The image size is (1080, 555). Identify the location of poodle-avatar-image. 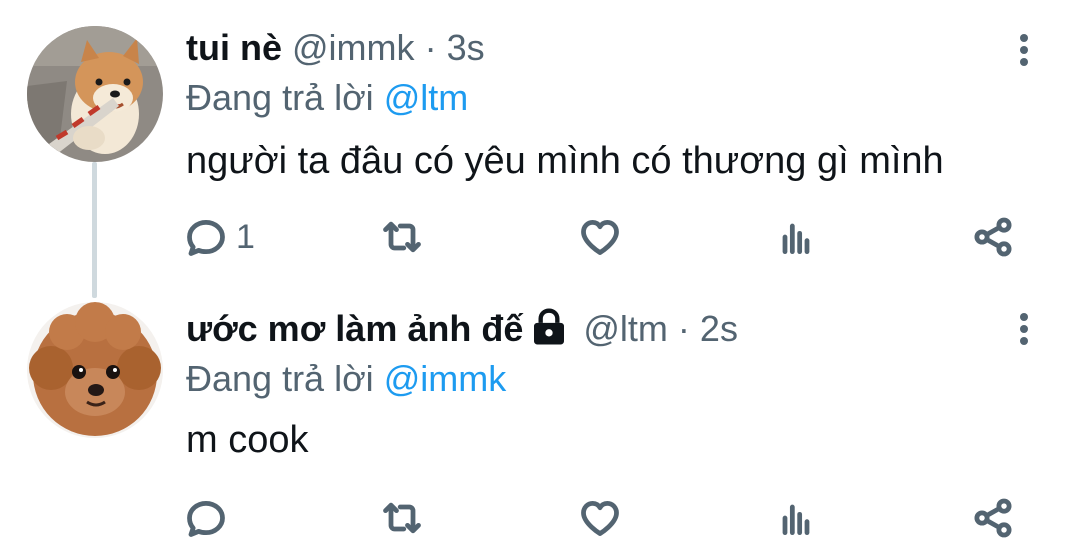
(95, 370).